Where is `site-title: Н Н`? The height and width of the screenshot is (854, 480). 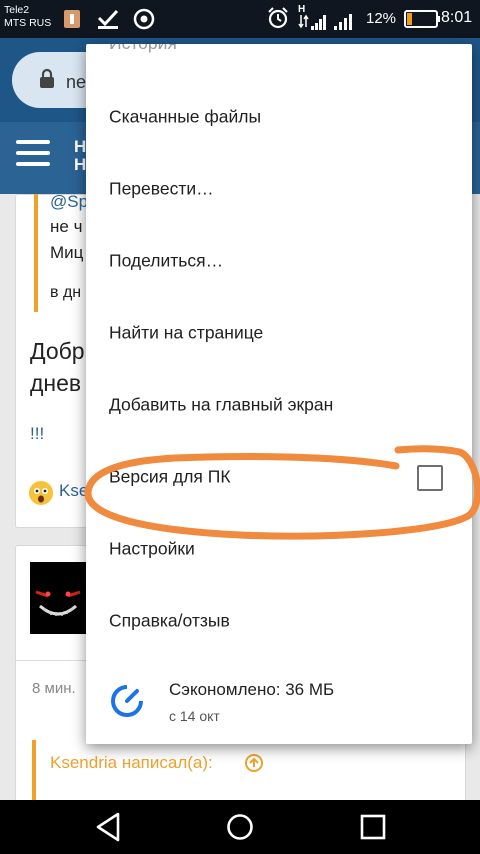 site-title: Н Н is located at coordinates (80, 156).